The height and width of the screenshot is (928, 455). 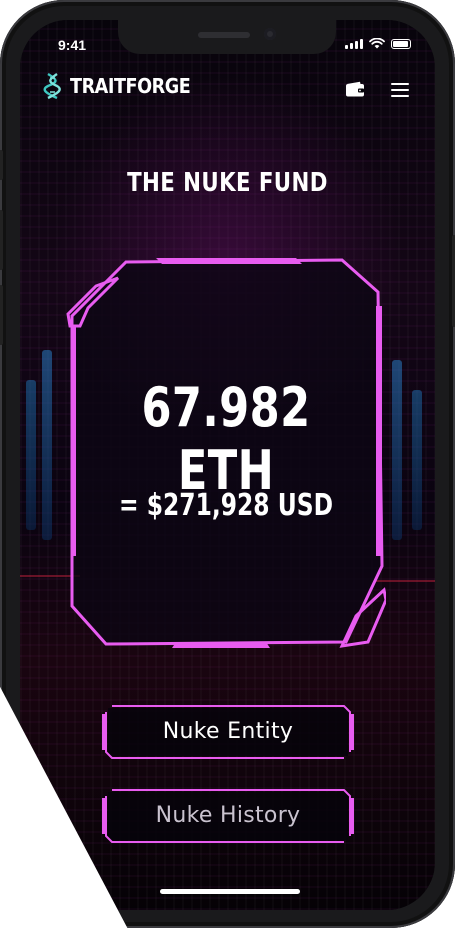 What do you see at coordinates (130, 86) in the screenshot?
I see `brand-name: TRAITFORGE` at bounding box center [130, 86].